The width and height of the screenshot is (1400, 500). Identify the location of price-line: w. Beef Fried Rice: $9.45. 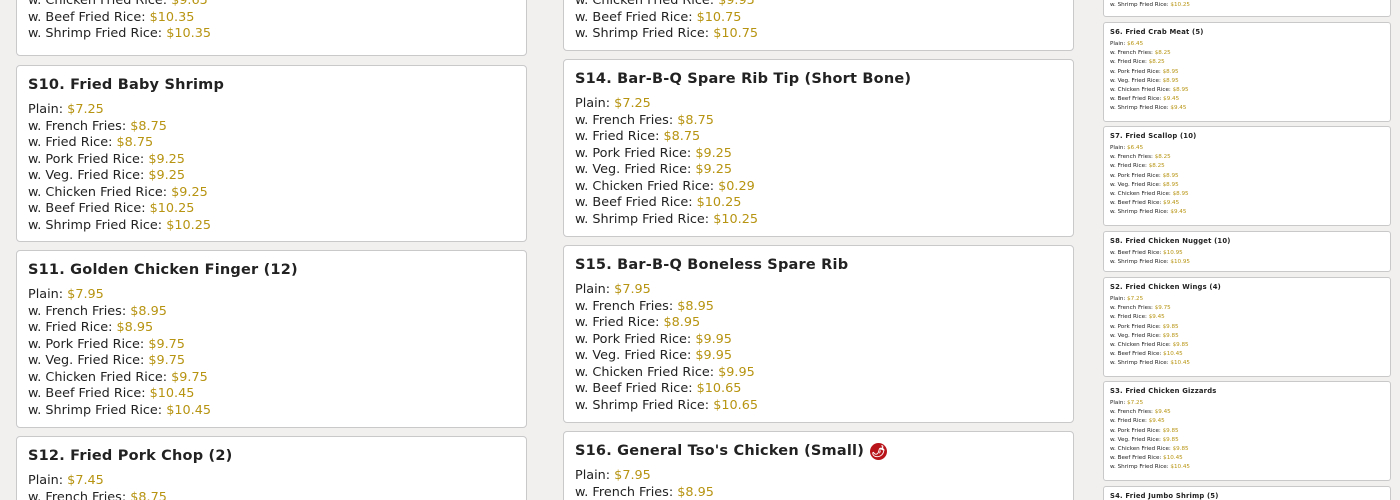
(1247, 99).